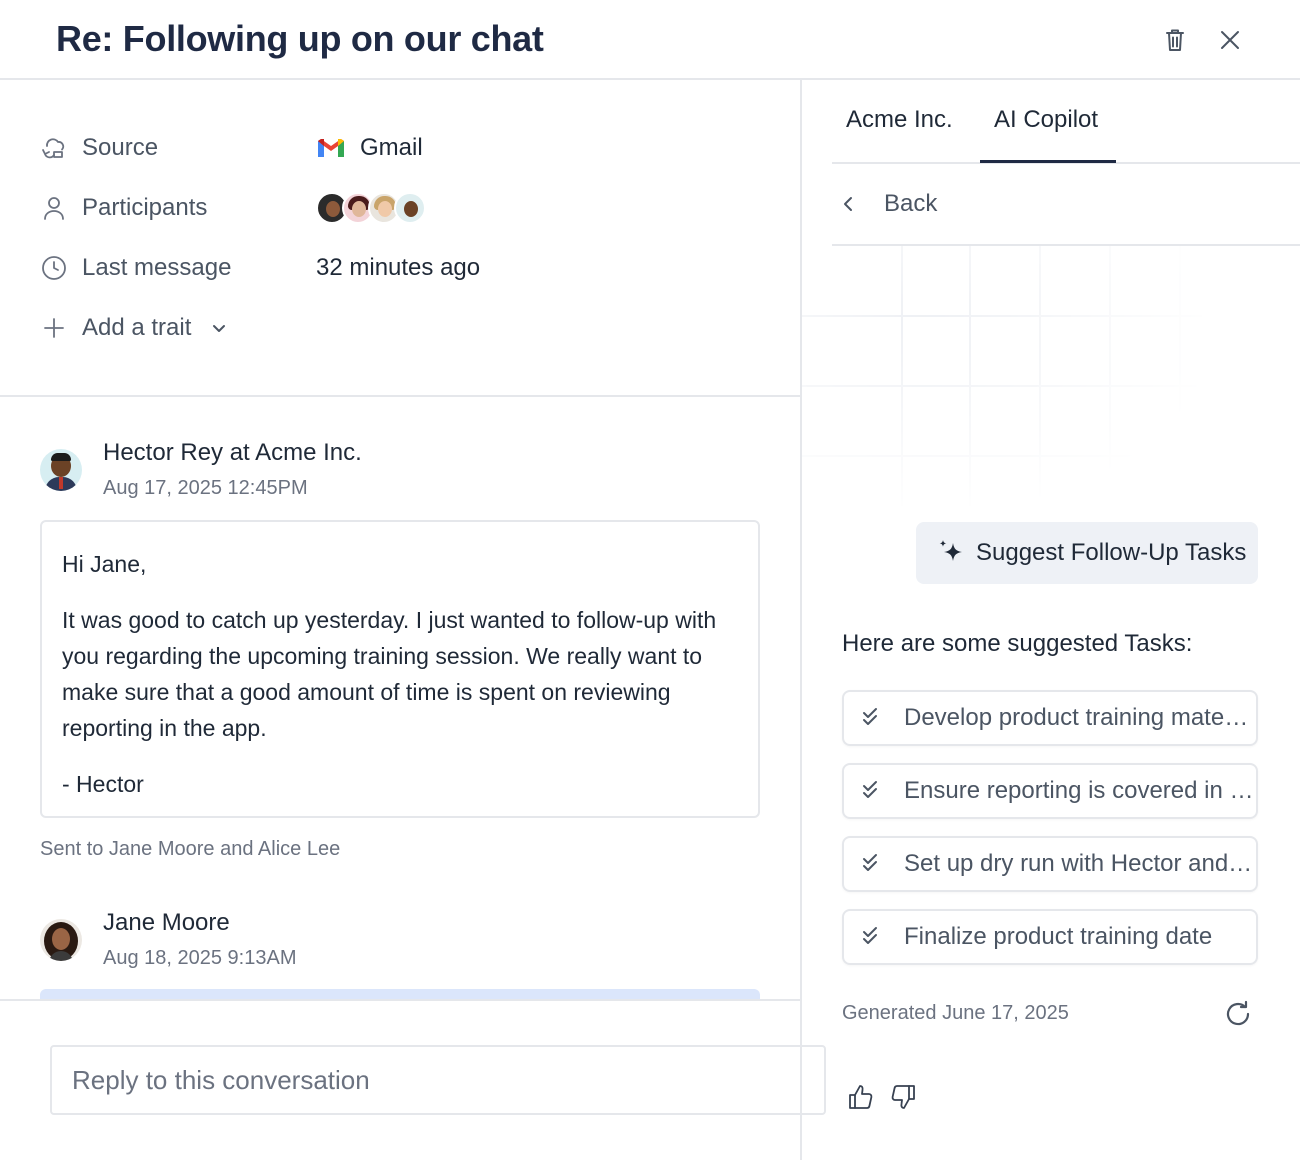 Image resolution: width=1300 pixels, height=1160 pixels. Describe the element at coordinates (104, 564) in the screenshot. I see `message-greeting: Hi Jane,` at that location.